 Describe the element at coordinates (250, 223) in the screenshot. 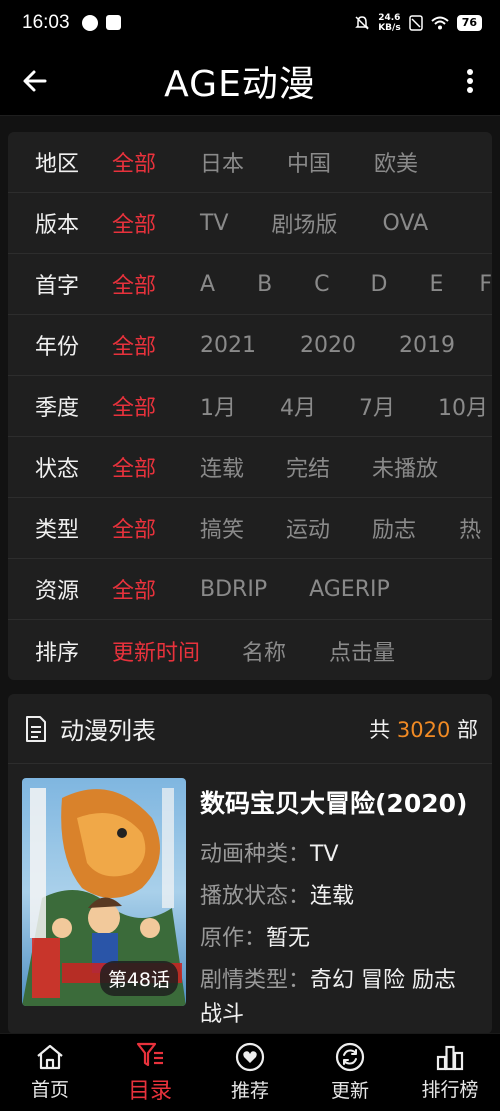

I see `filter-row-version: 版本 全部 TV 剧场版 OVA` at that location.